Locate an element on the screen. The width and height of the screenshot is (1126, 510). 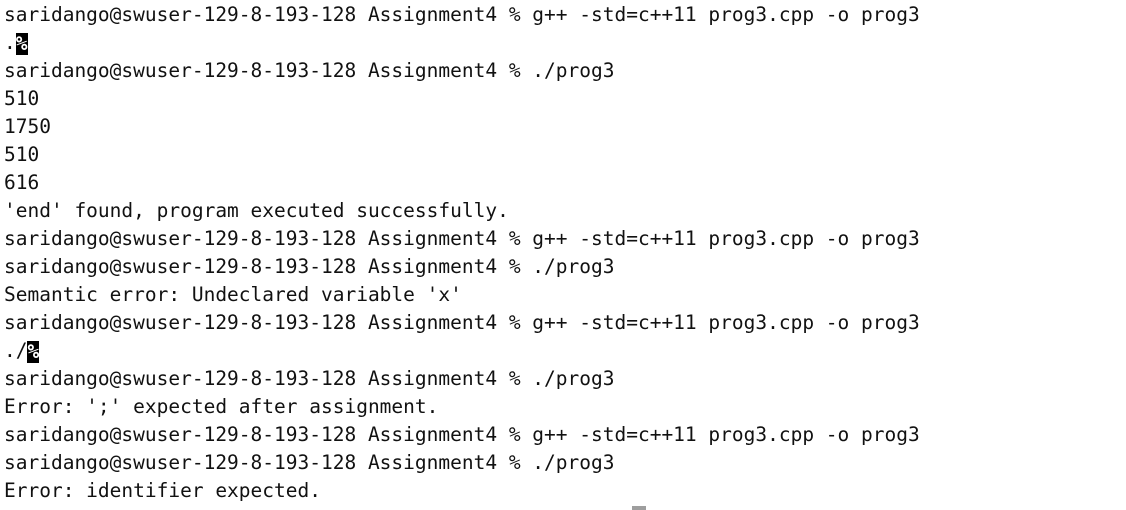
terminal-output-line: 1750 is located at coordinates (565, 127).